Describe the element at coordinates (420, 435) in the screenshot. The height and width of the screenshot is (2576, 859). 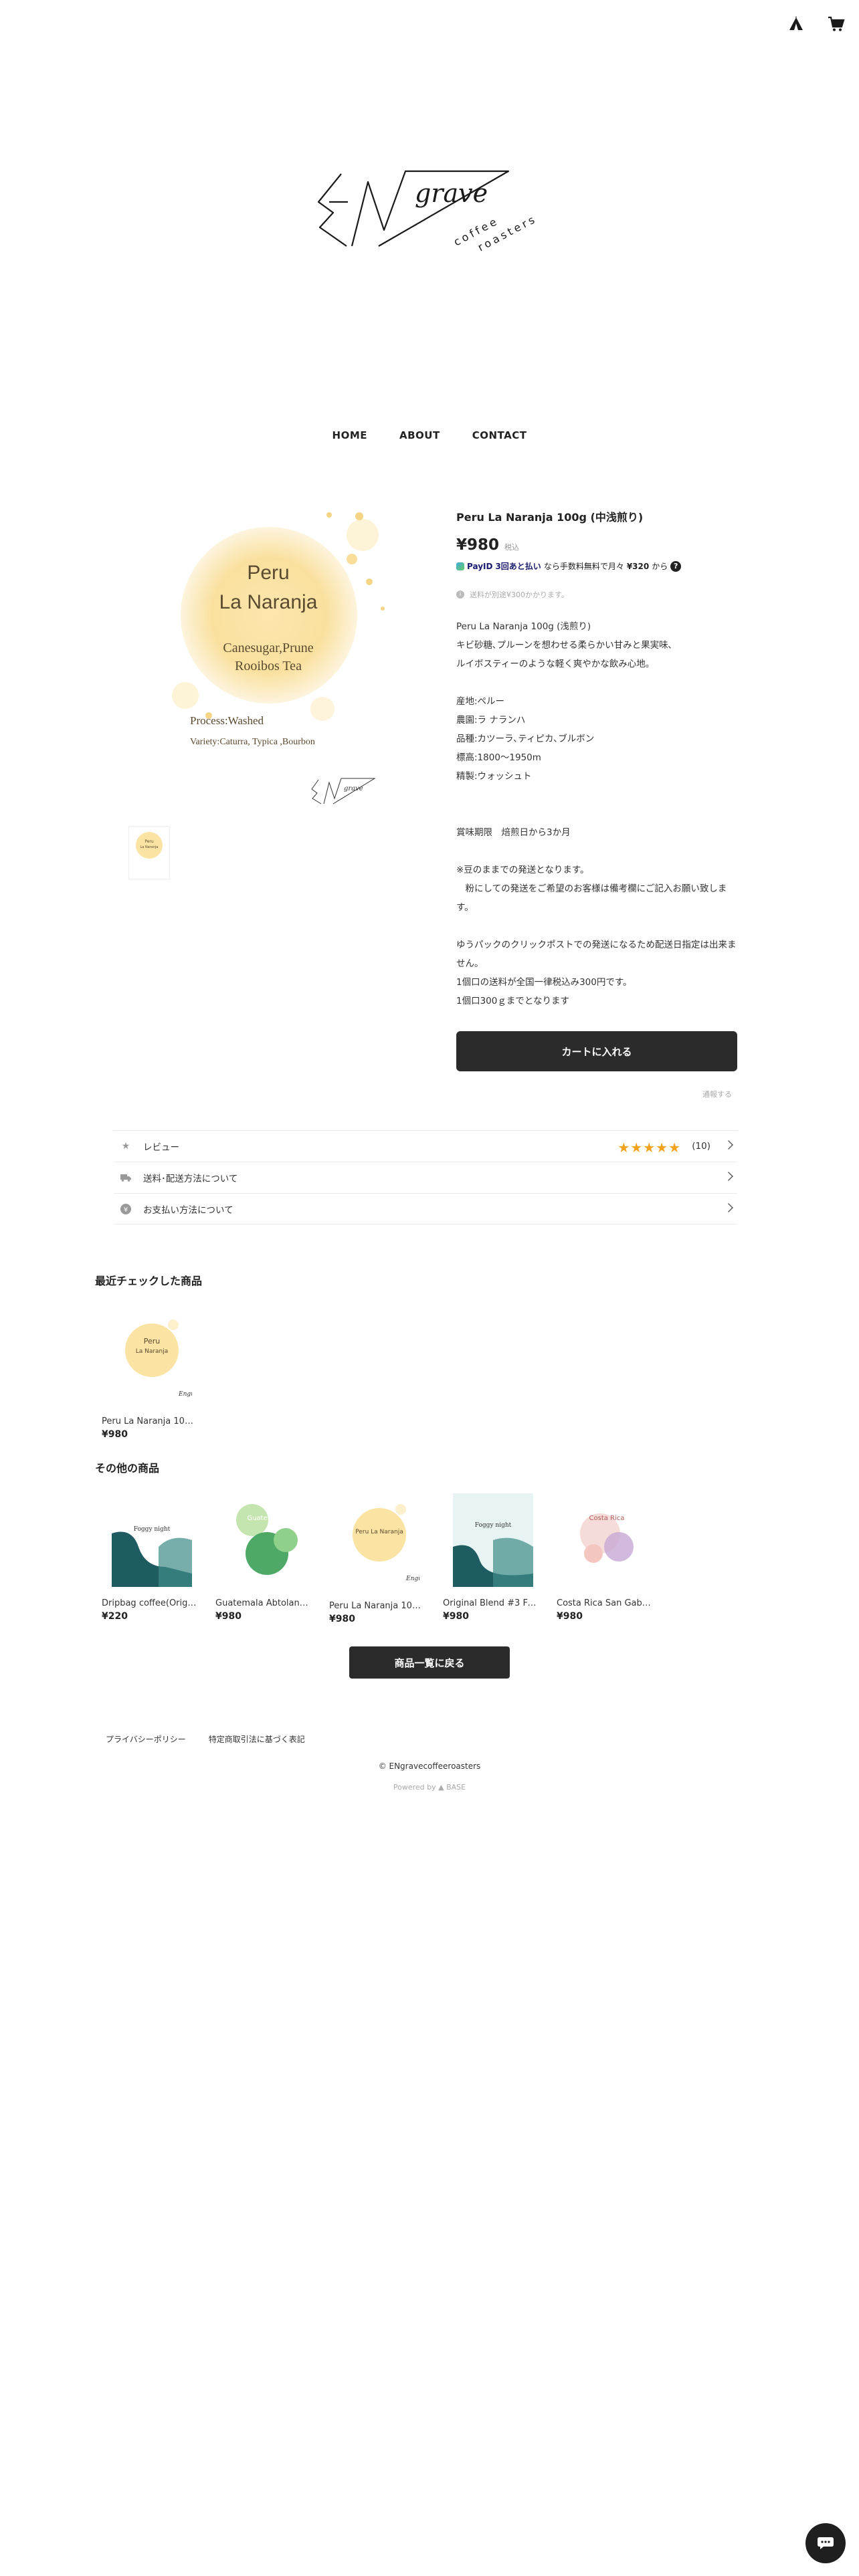
I see `nav-about: ABOUT` at that location.